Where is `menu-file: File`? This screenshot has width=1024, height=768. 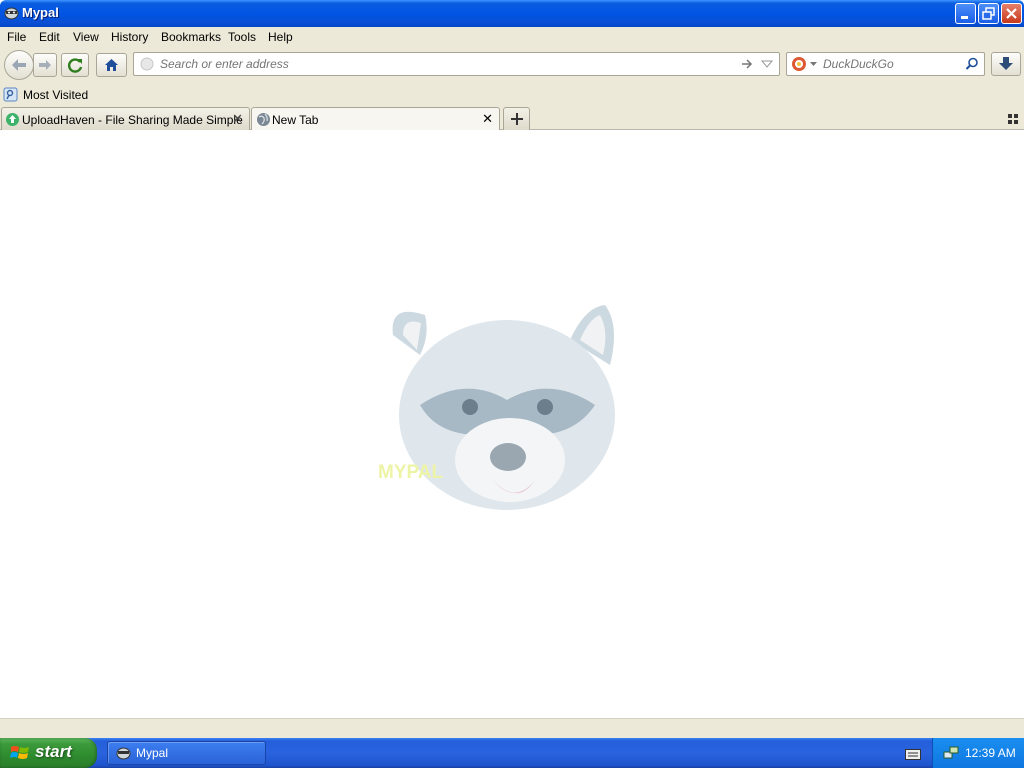
menu-file: File is located at coordinates (16, 37).